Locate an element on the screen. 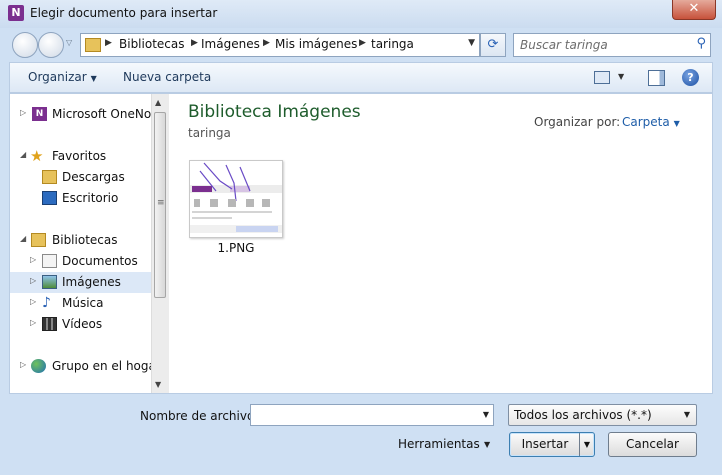 Image resolution: width=722 pixels, height=475 pixels. nav-label: Vídeos is located at coordinates (82, 324).